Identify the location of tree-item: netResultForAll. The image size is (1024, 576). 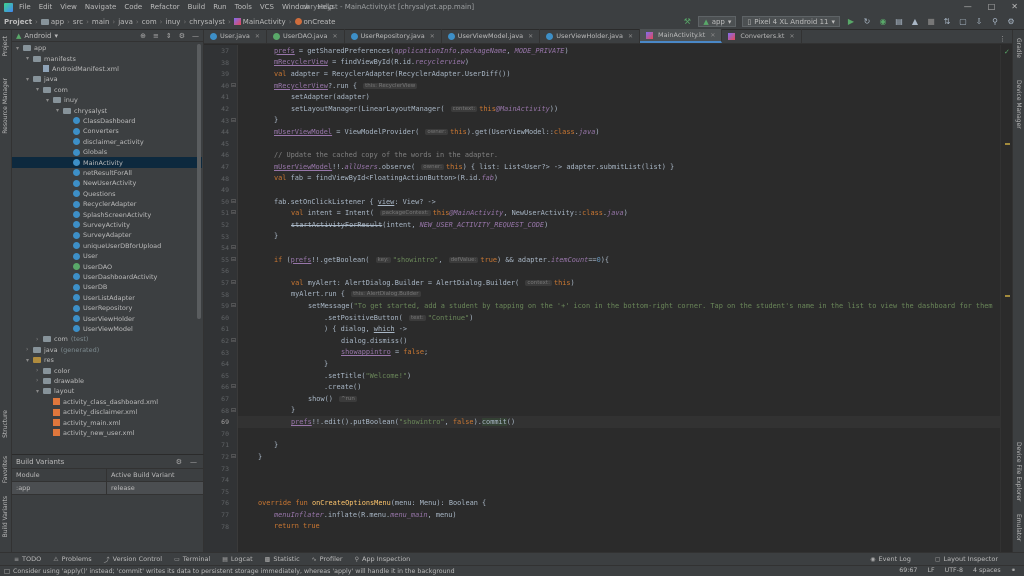
(107, 173).